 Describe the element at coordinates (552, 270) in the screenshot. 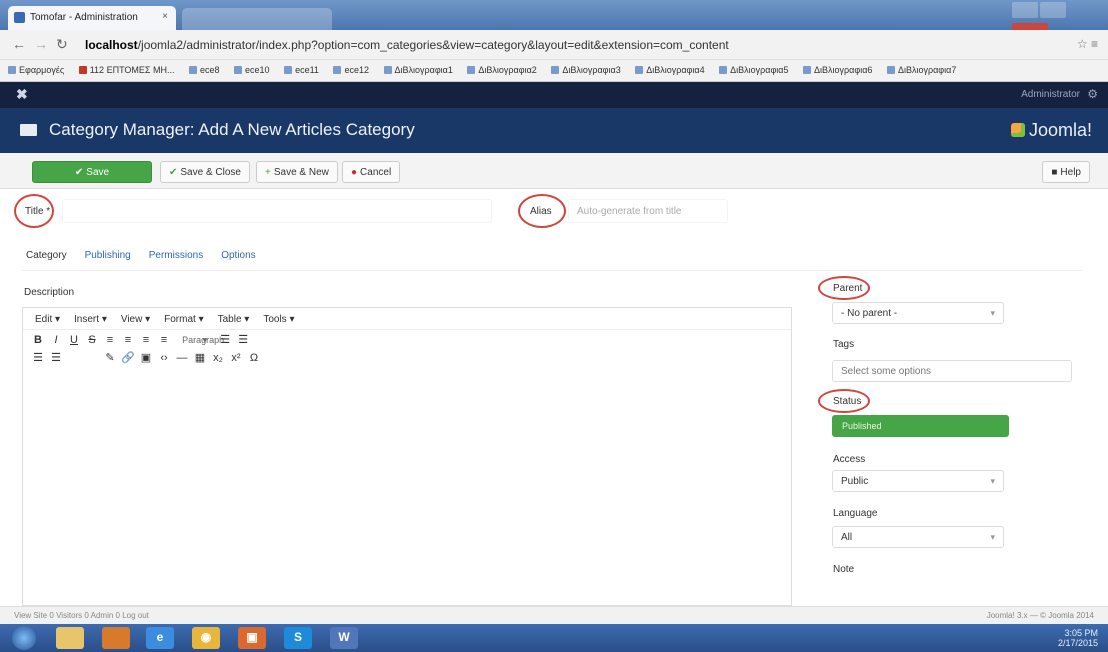

I see `tabs-divider` at that location.